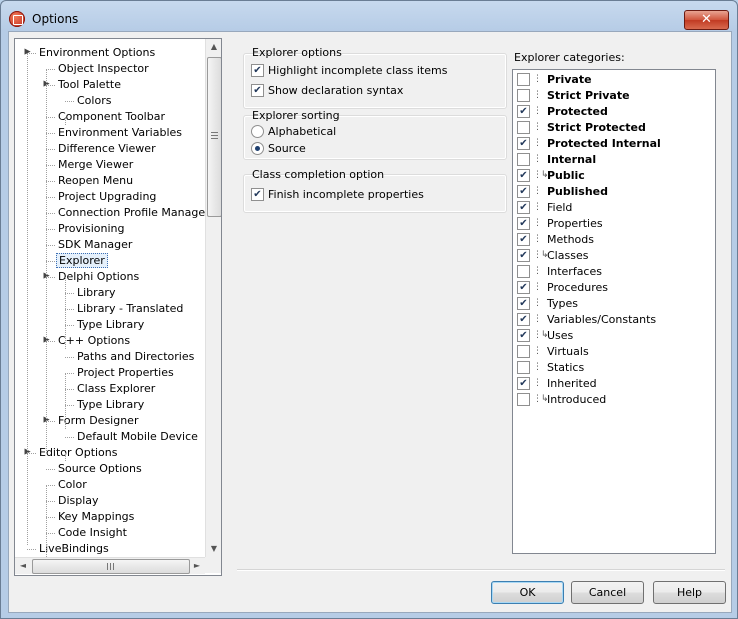  What do you see at coordinates (589, 144) in the screenshot?
I see `category-item: ✔ ⋮ Protected Internal` at bounding box center [589, 144].